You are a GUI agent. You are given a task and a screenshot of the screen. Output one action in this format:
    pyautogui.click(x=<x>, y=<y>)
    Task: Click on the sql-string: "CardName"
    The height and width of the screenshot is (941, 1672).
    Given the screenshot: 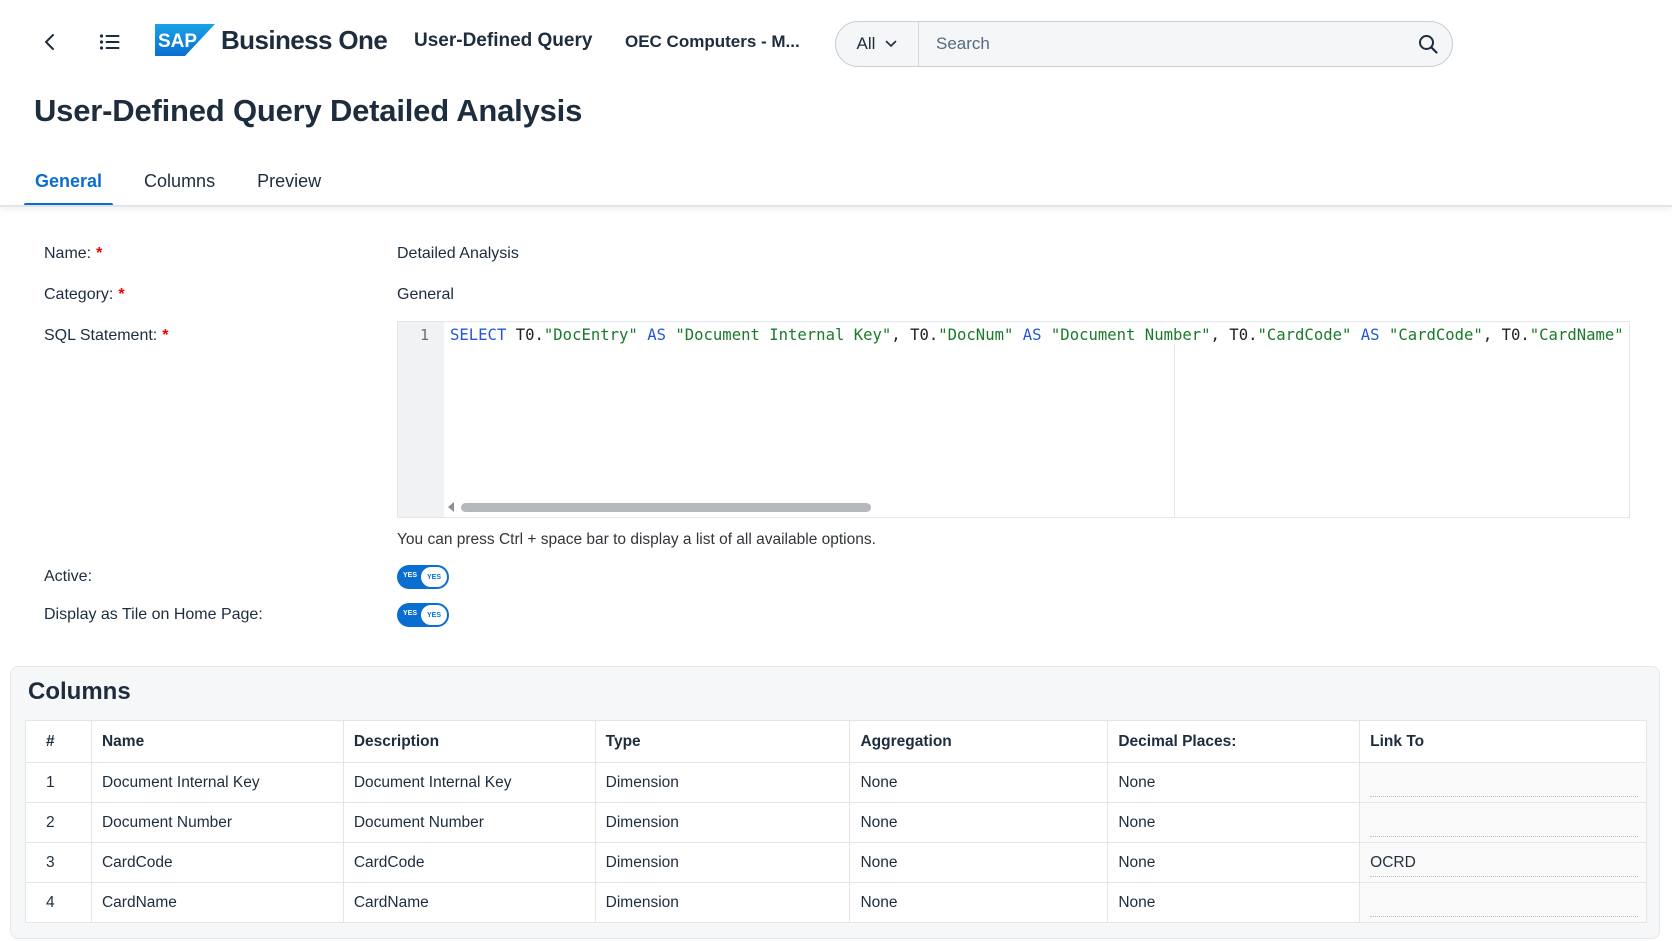 What is the action you would take?
    pyautogui.click(x=1576, y=335)
    